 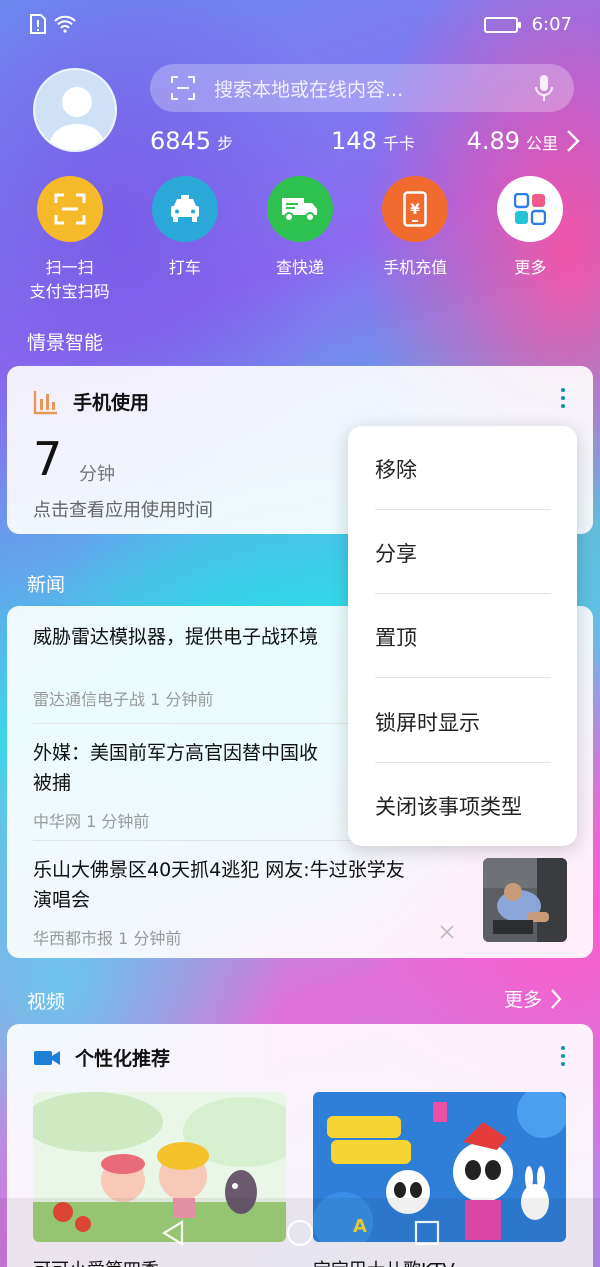 What do you see at coordinates (111, 403) in the screenshot?
I see `usage-card-title: 手机使用` at bounding box center [111, 403].